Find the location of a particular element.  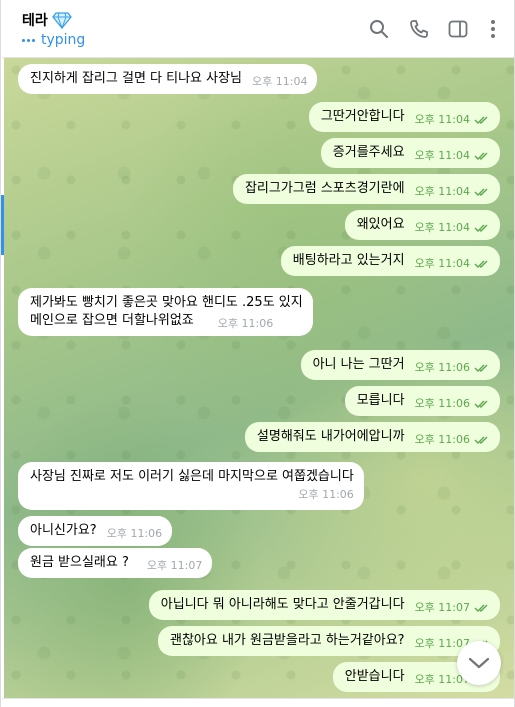

message-text: 잡리그가그럼 스포츠경기란에 is located at coordinates (324, 188).